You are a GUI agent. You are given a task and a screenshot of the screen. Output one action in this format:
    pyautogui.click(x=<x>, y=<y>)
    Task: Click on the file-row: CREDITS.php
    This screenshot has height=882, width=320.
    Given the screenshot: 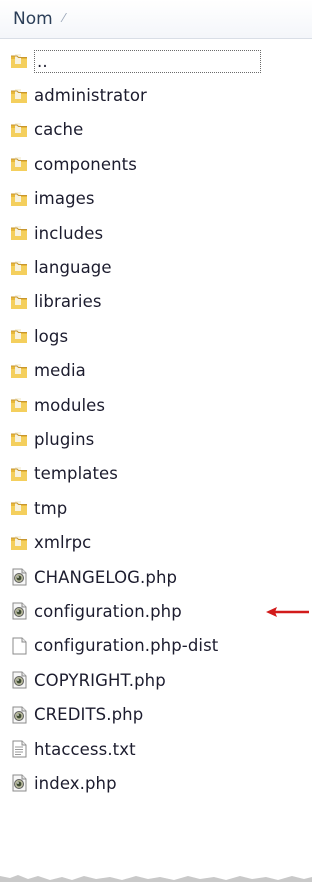 What is the action you would take?
    pyautogui.click(x=160, y=714)
    